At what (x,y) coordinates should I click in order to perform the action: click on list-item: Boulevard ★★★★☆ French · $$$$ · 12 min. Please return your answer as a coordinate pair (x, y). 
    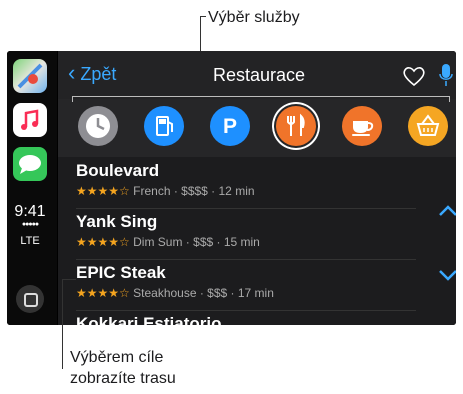
    Looking at the image, I should click on (246, 183).